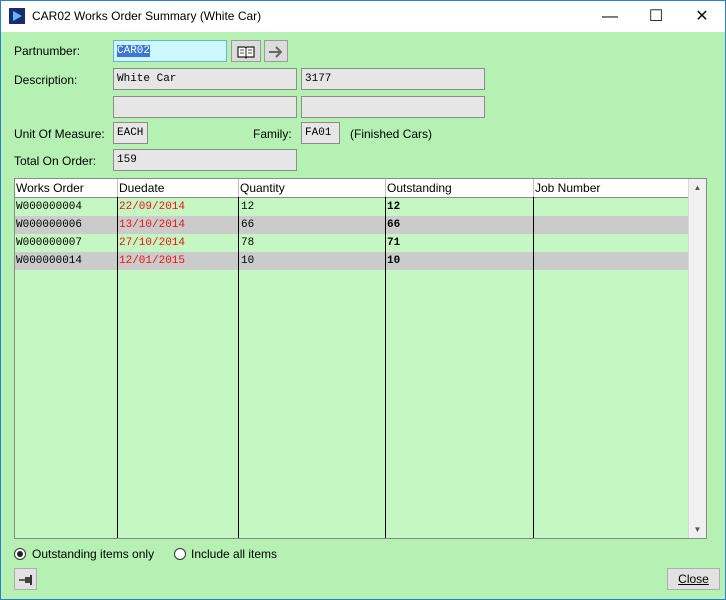 This screenshot has height=600, width=726. What do you see at coordinates (47, 51) in the screenshot?
I see `partnumber-label: Partnumber:` at bounding box center [47, 51].